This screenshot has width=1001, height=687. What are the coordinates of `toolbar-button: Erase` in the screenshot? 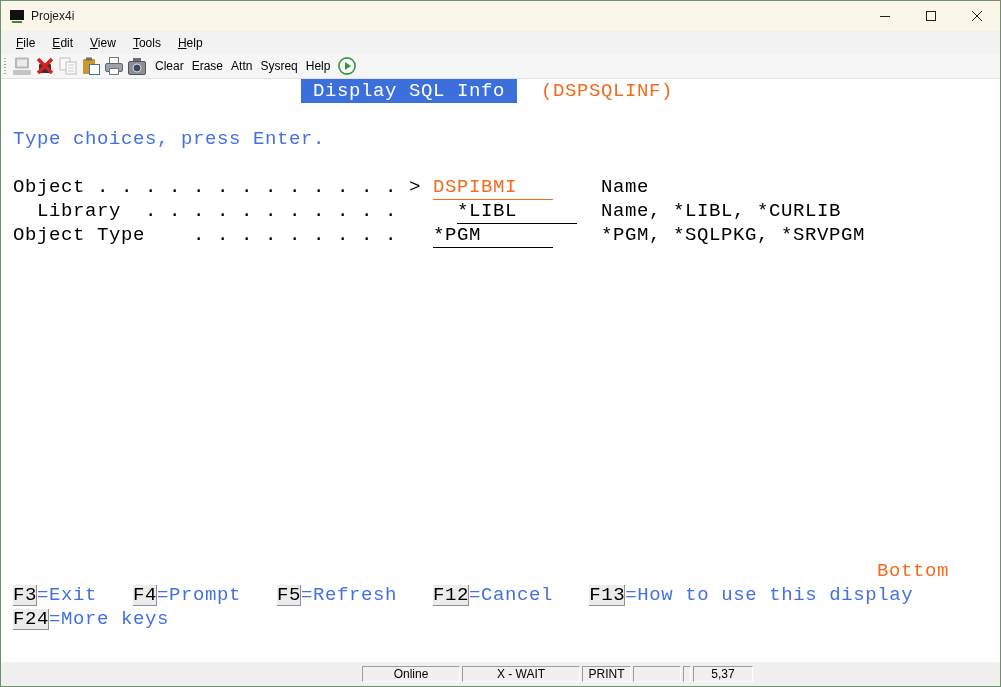 It's located at (207, 66).